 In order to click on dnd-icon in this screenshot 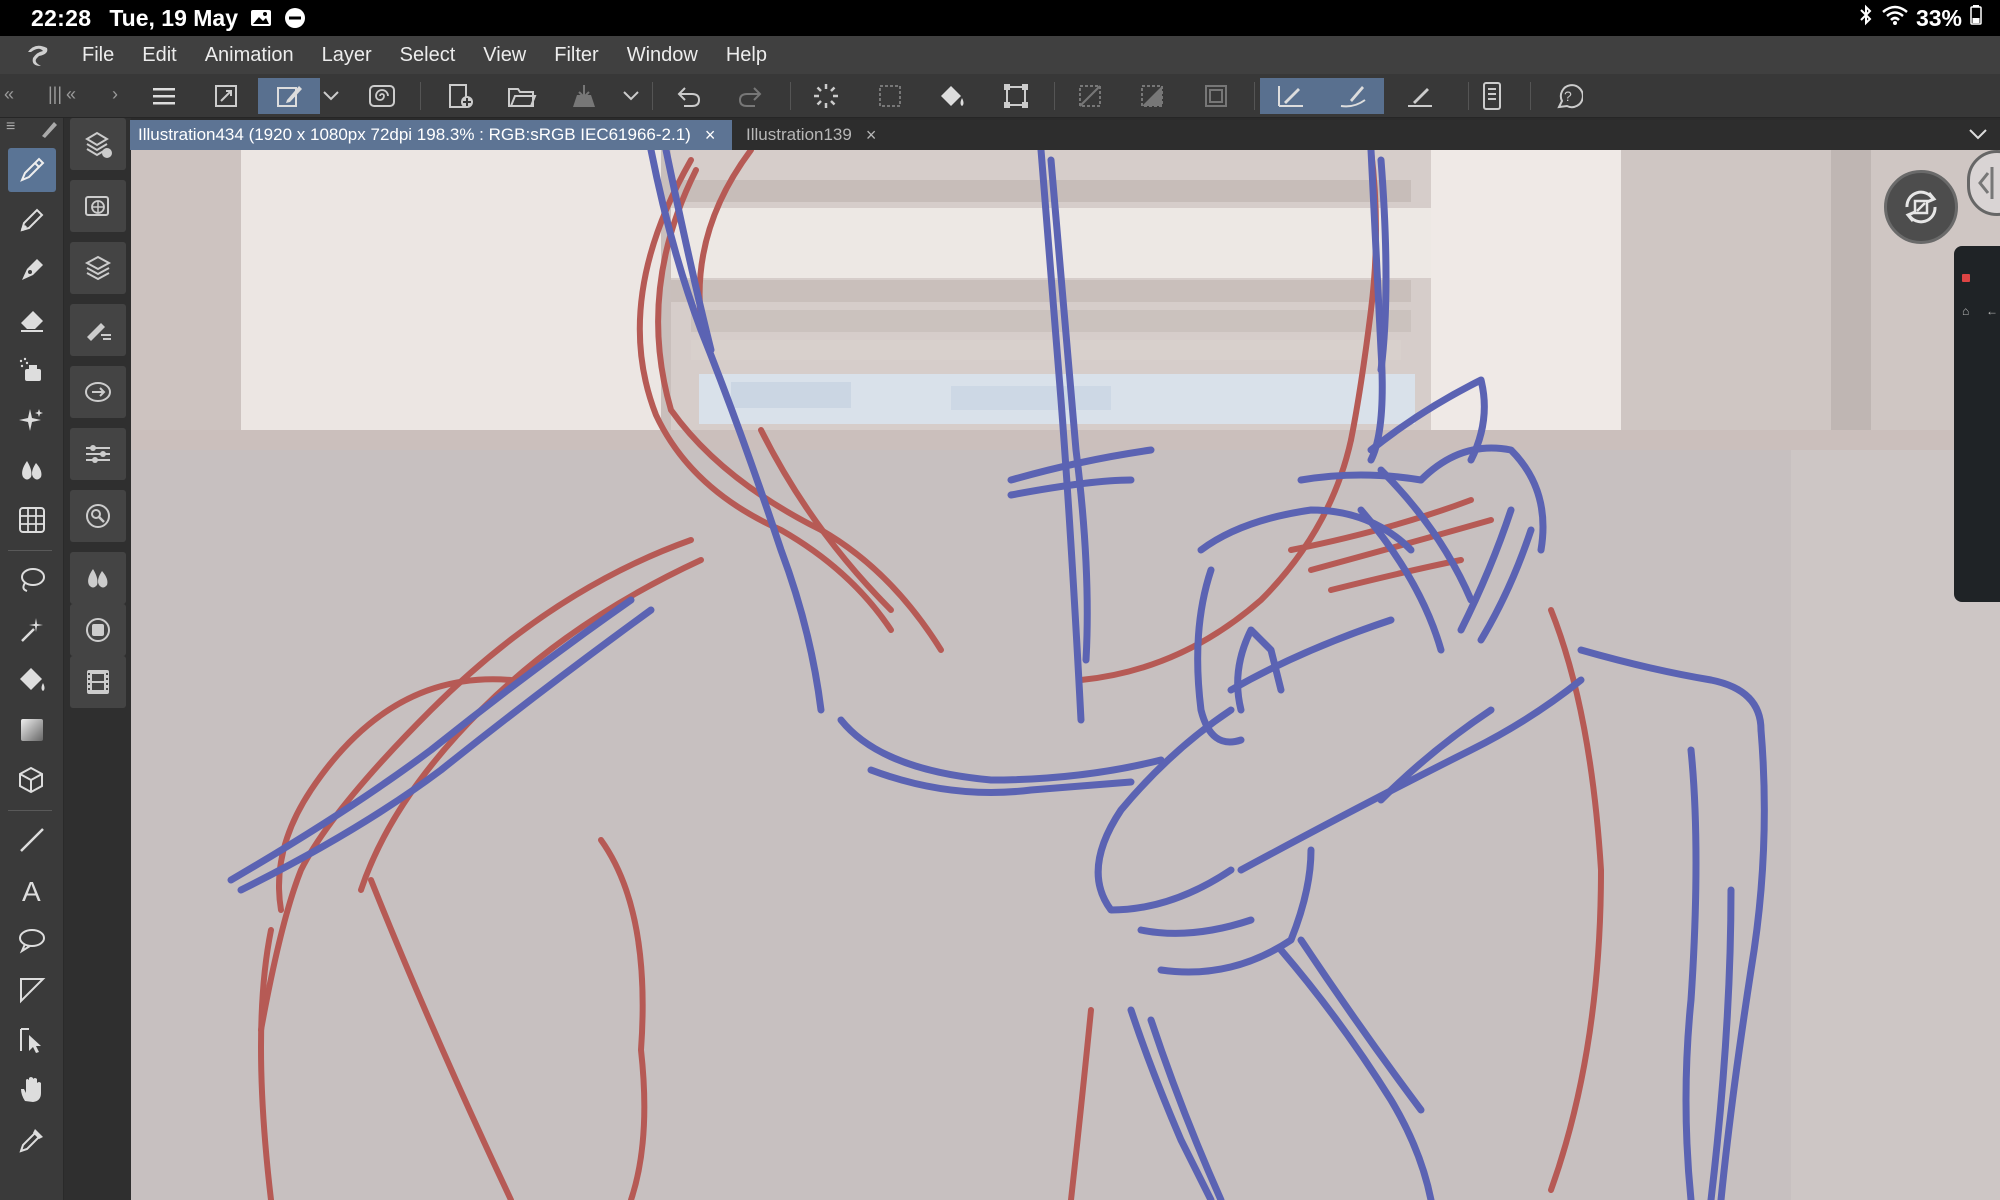, I will do `click(295, 18)`.